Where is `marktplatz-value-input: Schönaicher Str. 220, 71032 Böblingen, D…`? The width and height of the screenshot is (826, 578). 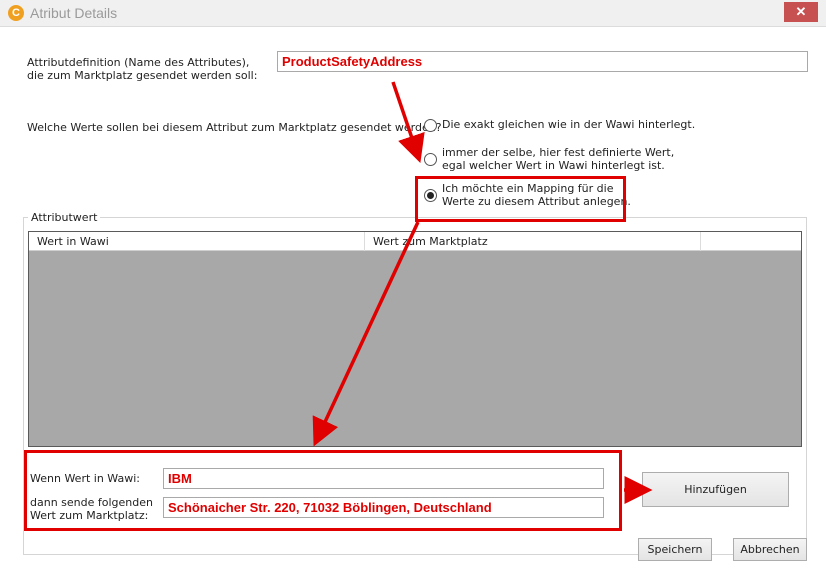 marktplatz-value-input: Schönaicher Str. 220, 71032 Böblingen, D… is located at coordinates (383, 507).